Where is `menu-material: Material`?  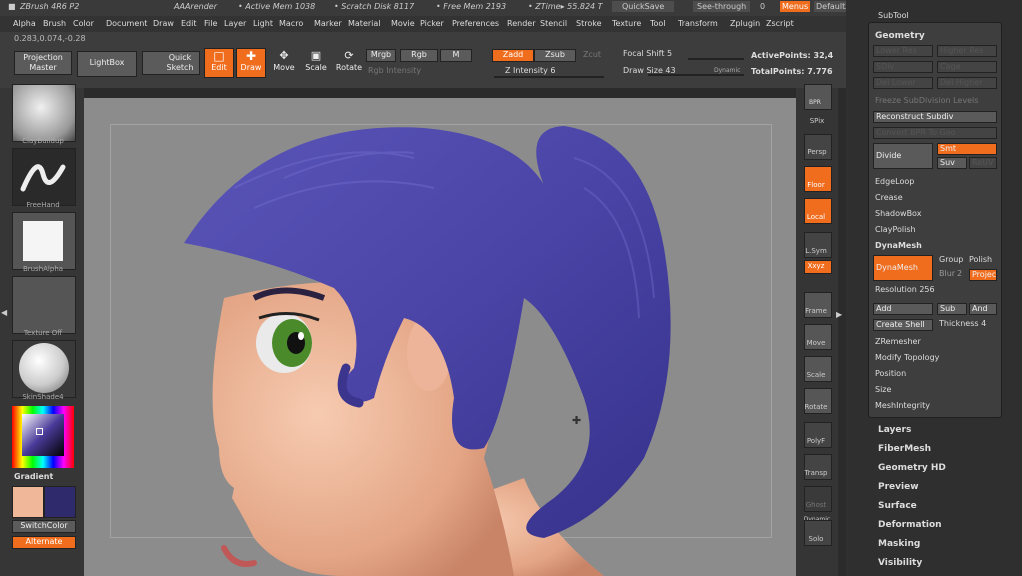
menu-material: Material is located at coordinates (364, 23).